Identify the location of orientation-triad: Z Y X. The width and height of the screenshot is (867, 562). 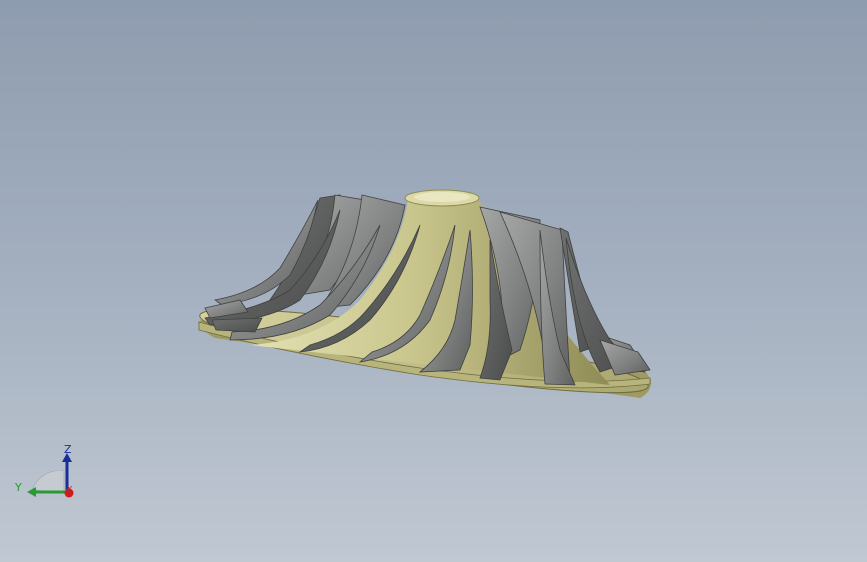
(47, 473).